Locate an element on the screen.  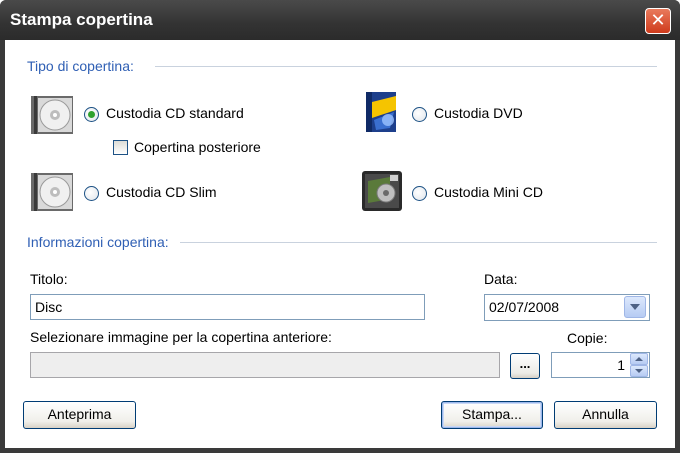
date-value: 02/07/2008 is located at coordinates (524, 307).